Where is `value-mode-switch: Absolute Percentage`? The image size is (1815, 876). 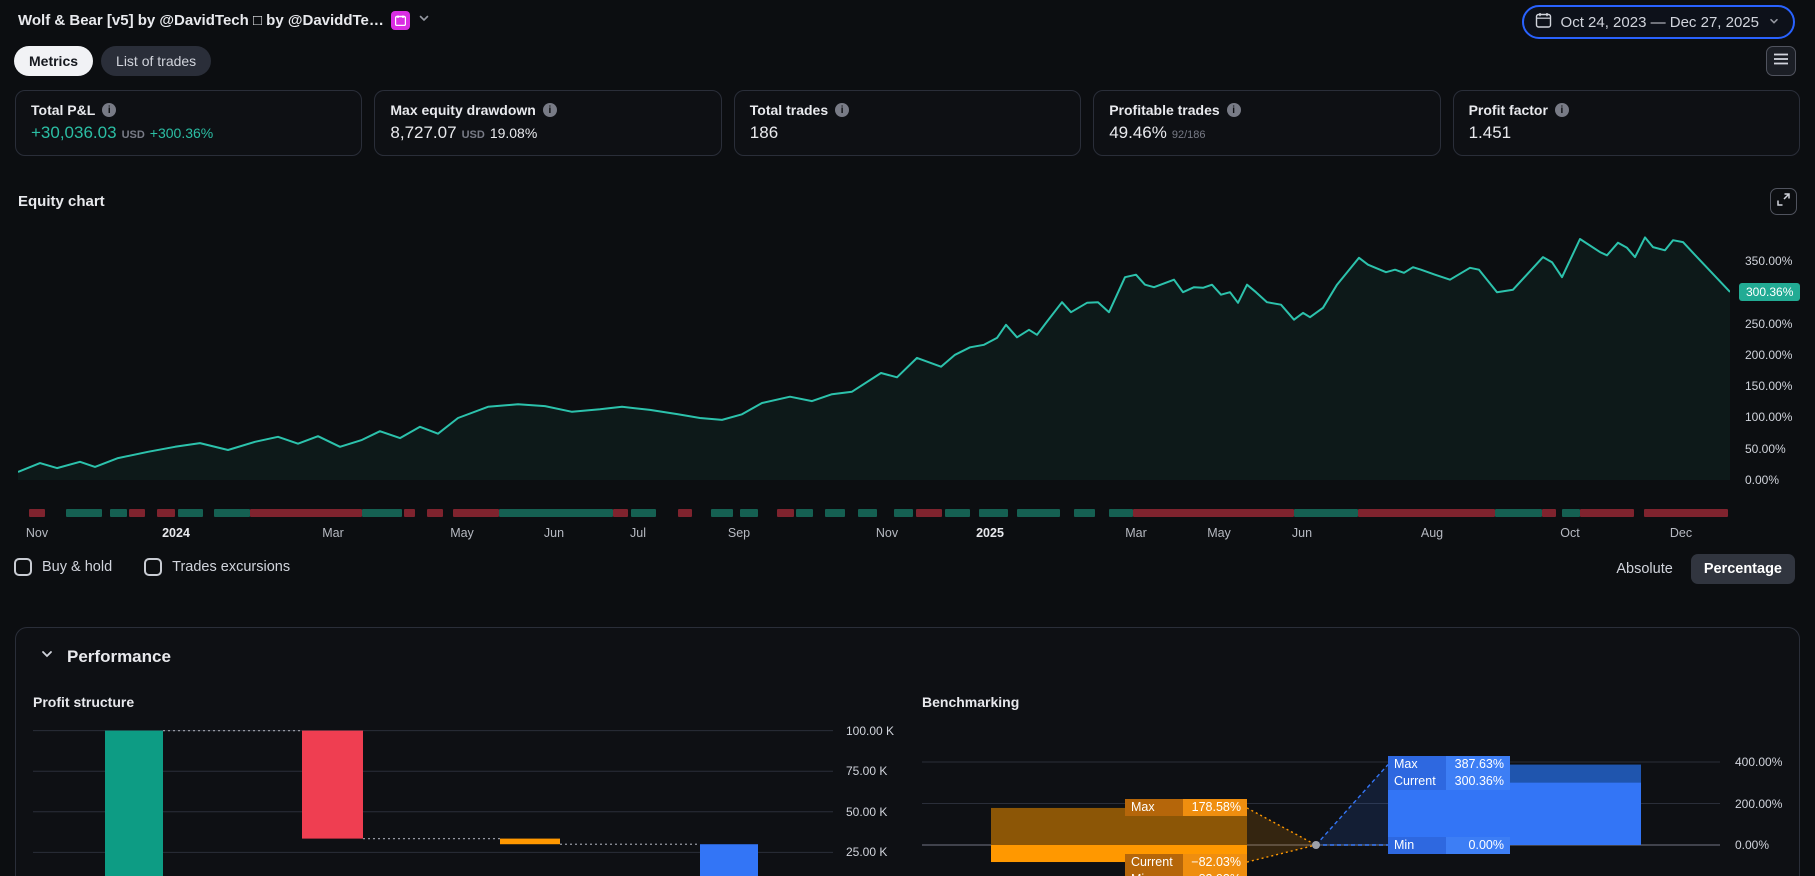 value-mode-switch: Absolute Percentage is located at coordinates (1705, 569).